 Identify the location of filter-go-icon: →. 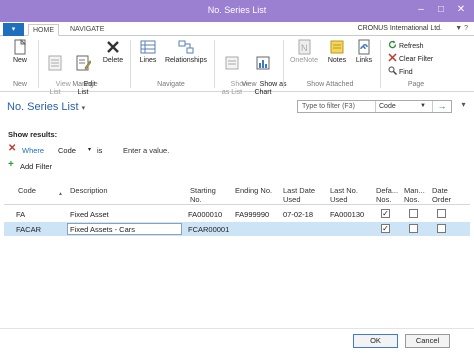
(441, 106).